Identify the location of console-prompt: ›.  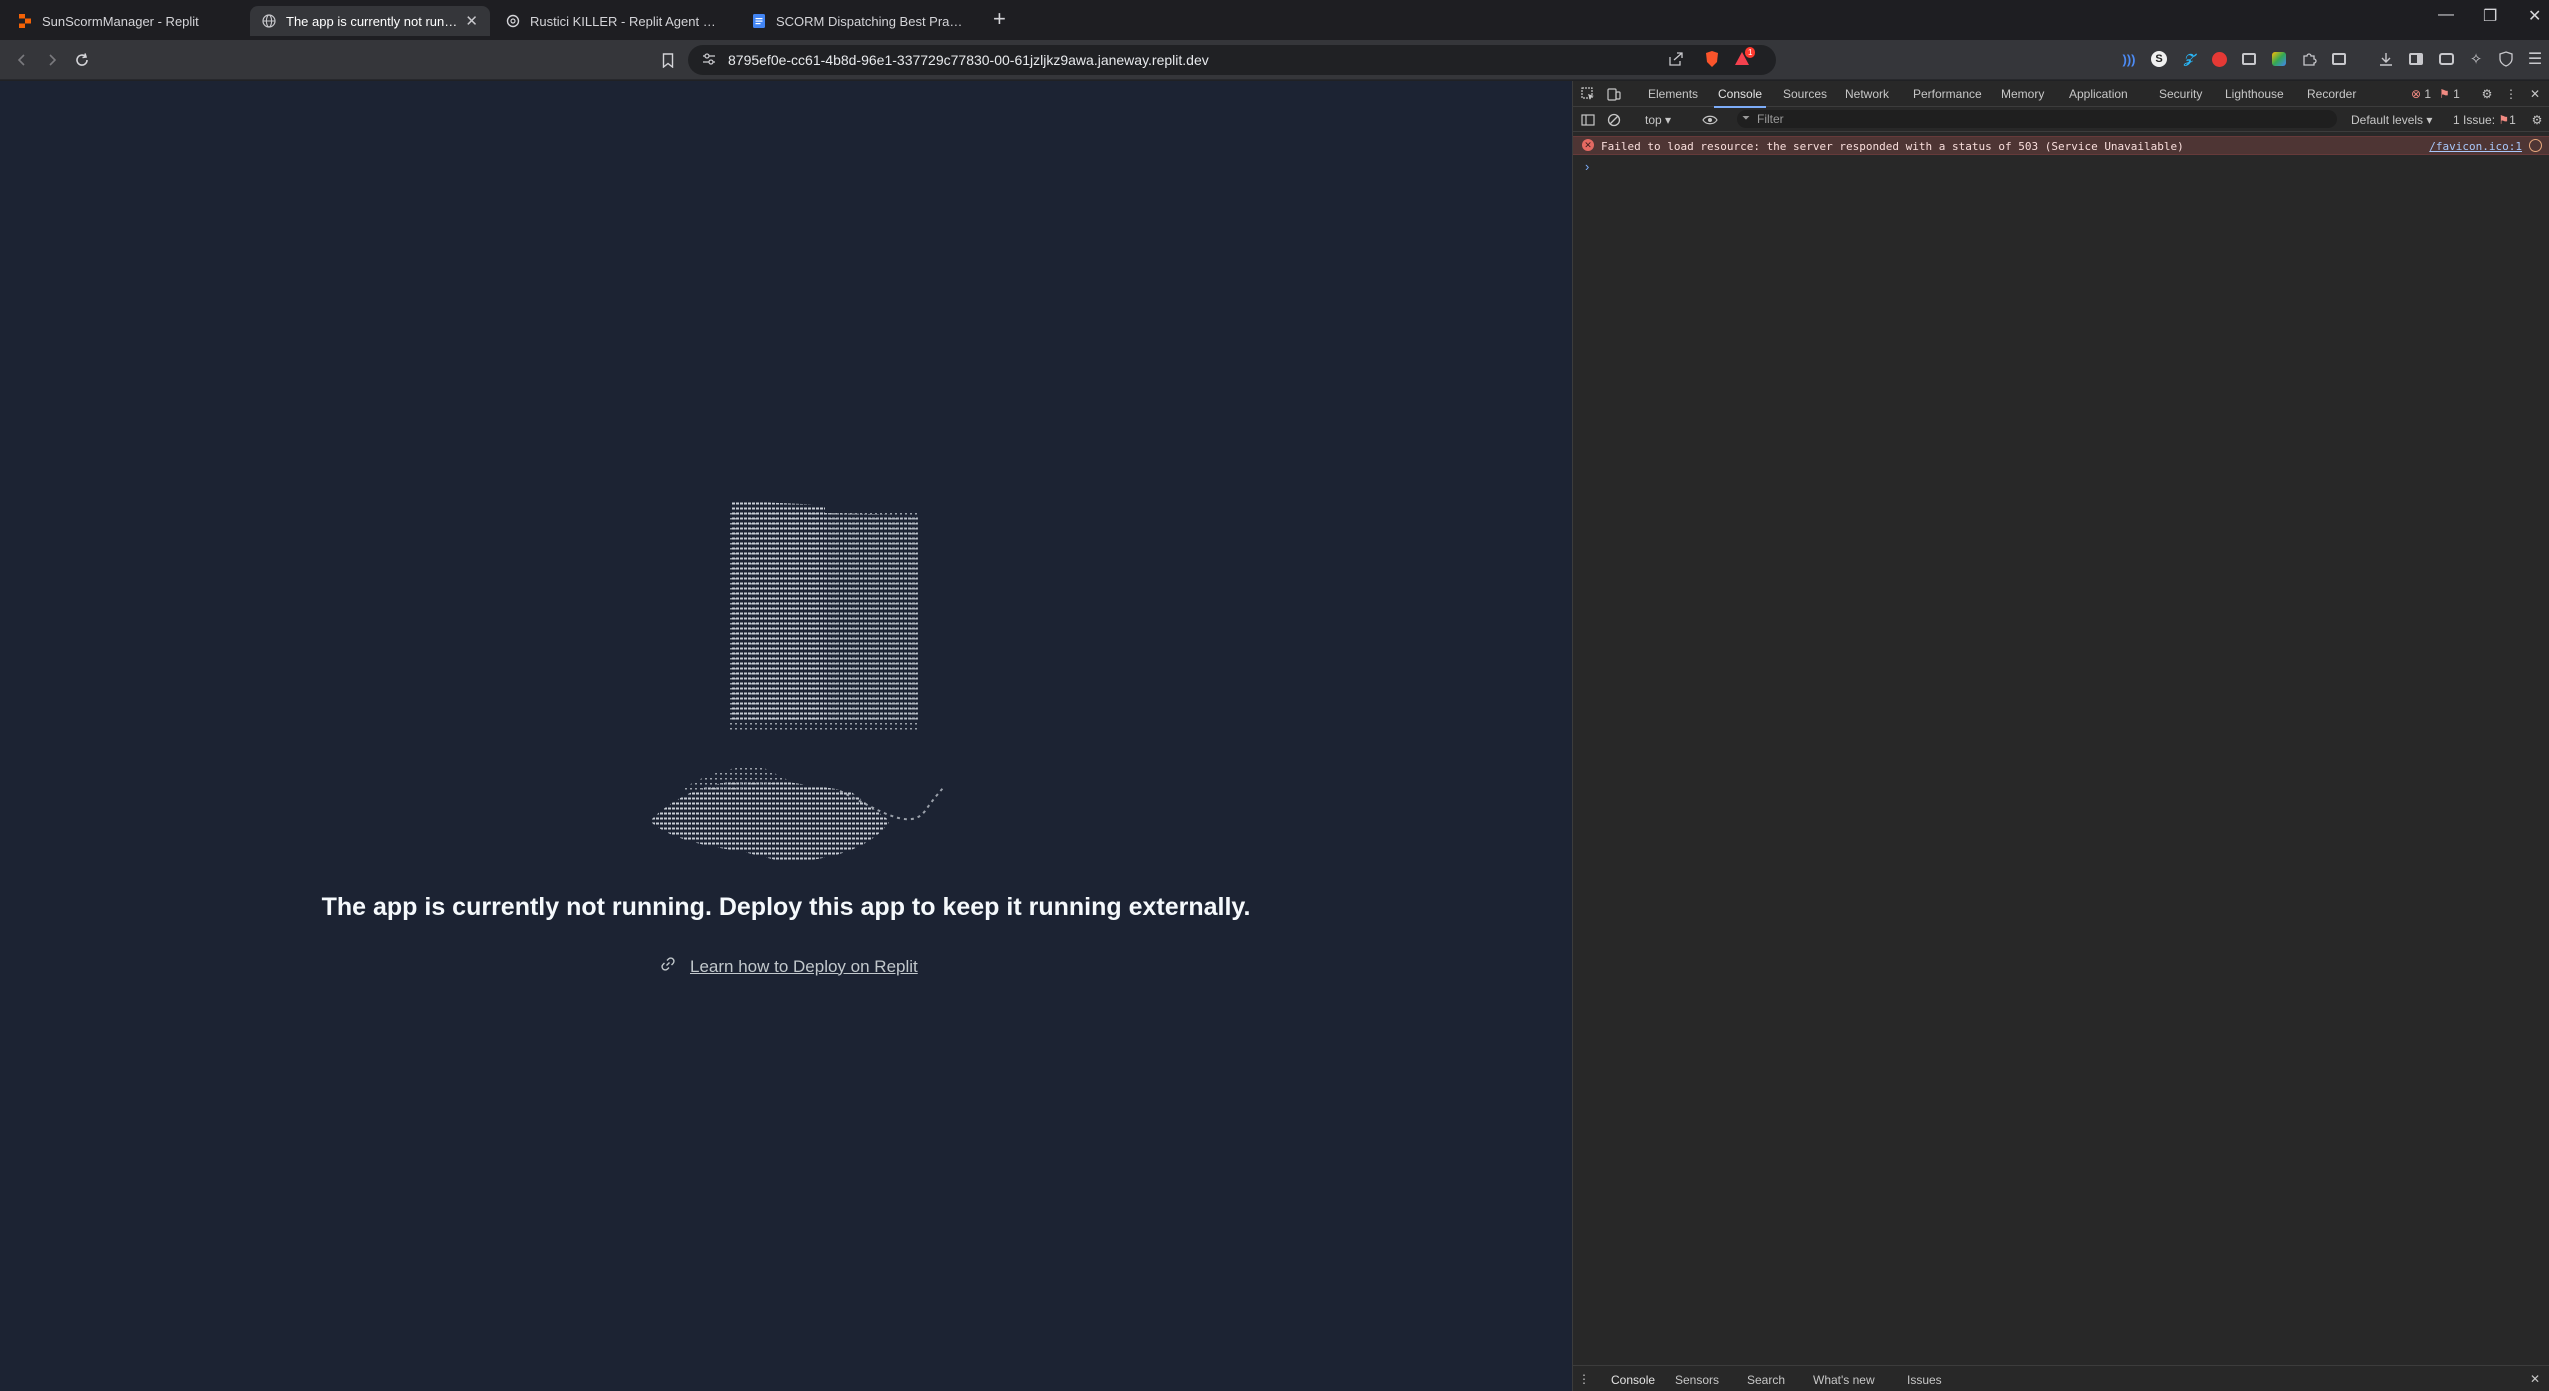
(1587, 166).